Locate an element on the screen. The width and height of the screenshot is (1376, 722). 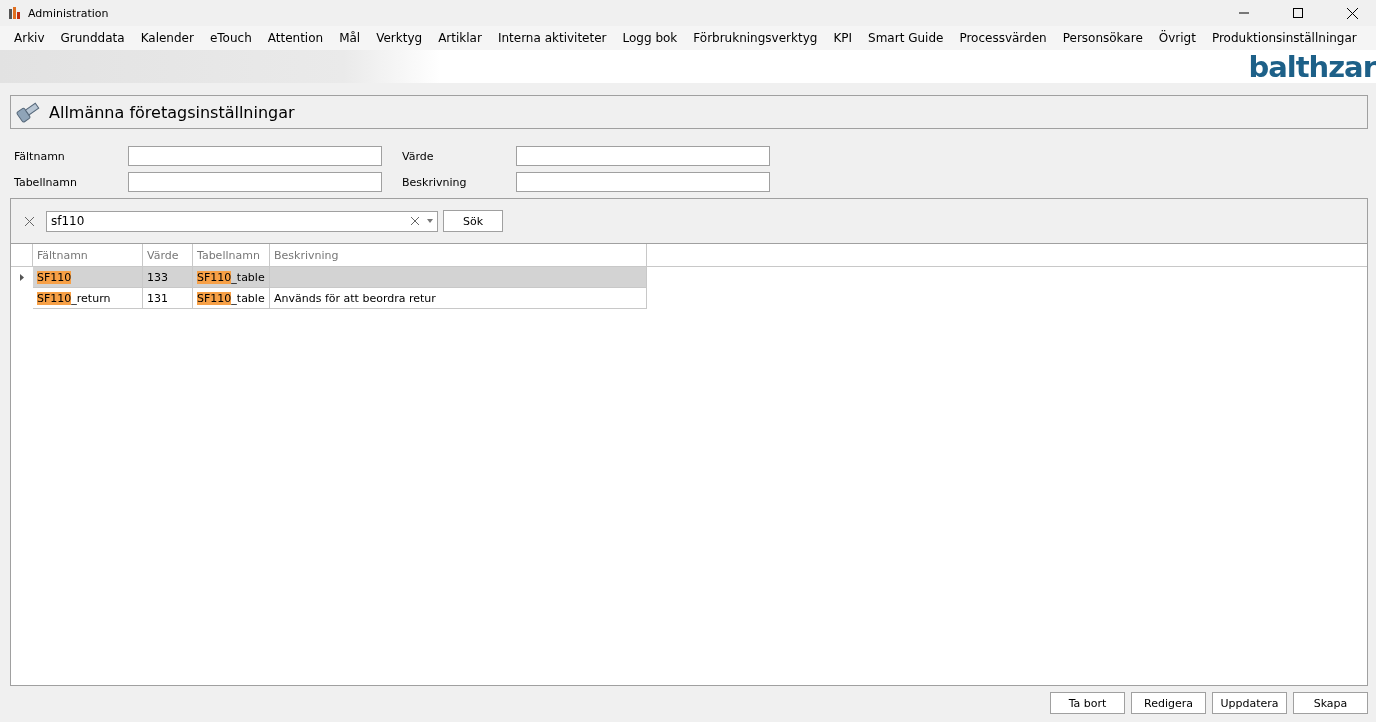
search-field: sf110 is located at coordinates (231, 221).